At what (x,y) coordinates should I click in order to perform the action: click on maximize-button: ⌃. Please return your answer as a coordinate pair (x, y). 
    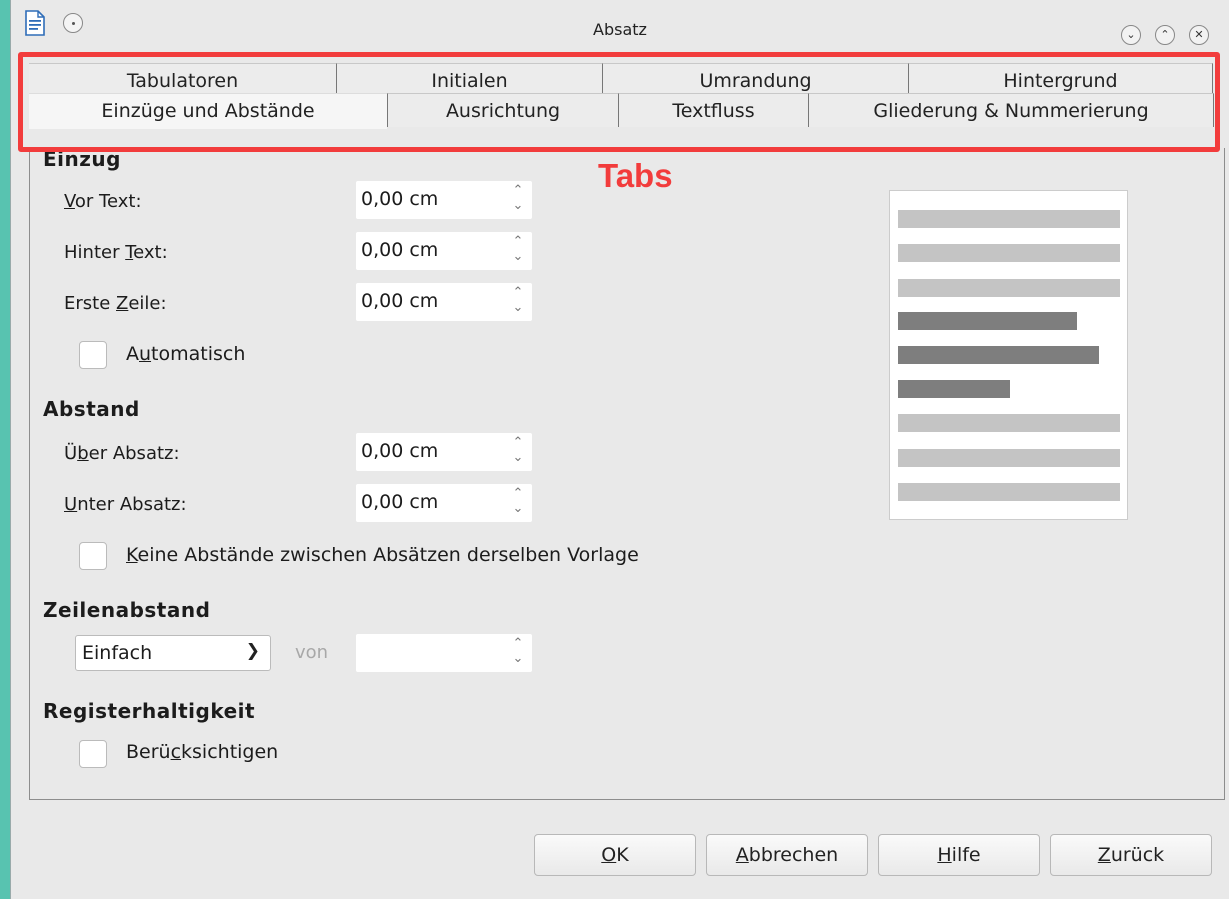
    Looking at the image, I should click on (1165, 35).